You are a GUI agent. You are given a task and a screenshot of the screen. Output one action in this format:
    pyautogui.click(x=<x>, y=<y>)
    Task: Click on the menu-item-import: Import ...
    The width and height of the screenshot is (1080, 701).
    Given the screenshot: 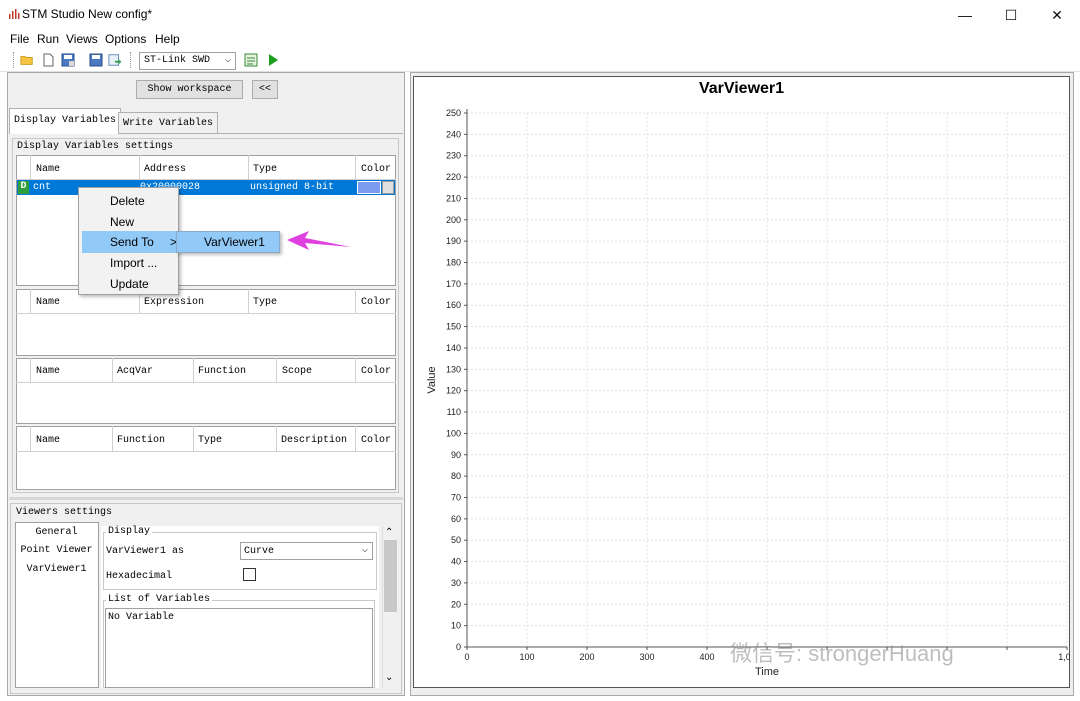 What is the action you would take?
    pyautogui.click(x=133, y=263)
    